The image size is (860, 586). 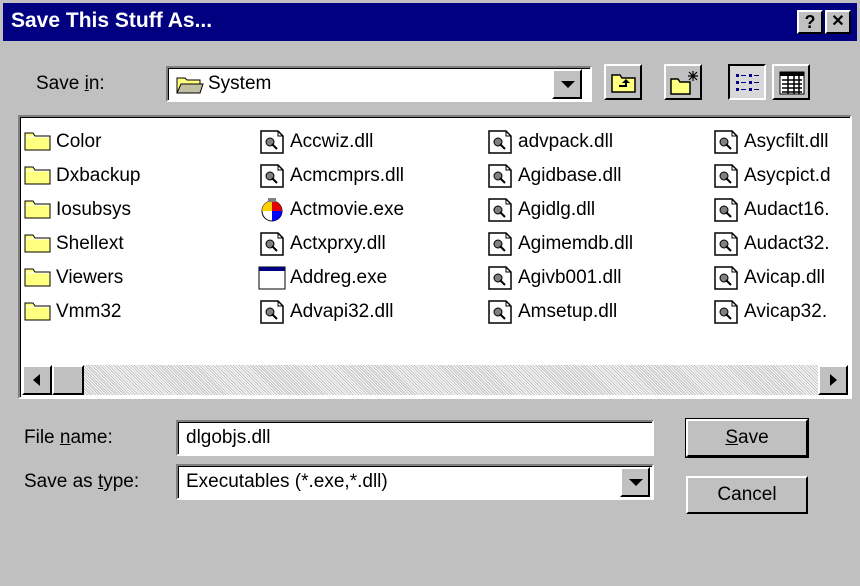 I want to click on list-view-icon, so click(x=747, y=82).